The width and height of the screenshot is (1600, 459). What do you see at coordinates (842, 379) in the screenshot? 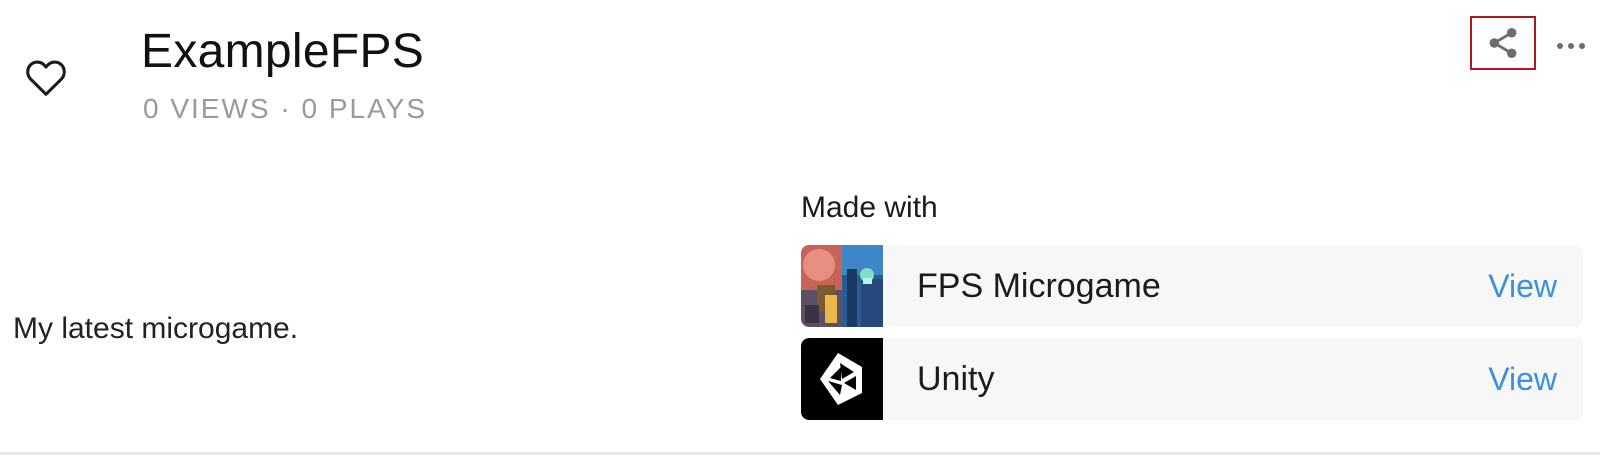
I see `unity-logo` at bounding box center [842, 379].